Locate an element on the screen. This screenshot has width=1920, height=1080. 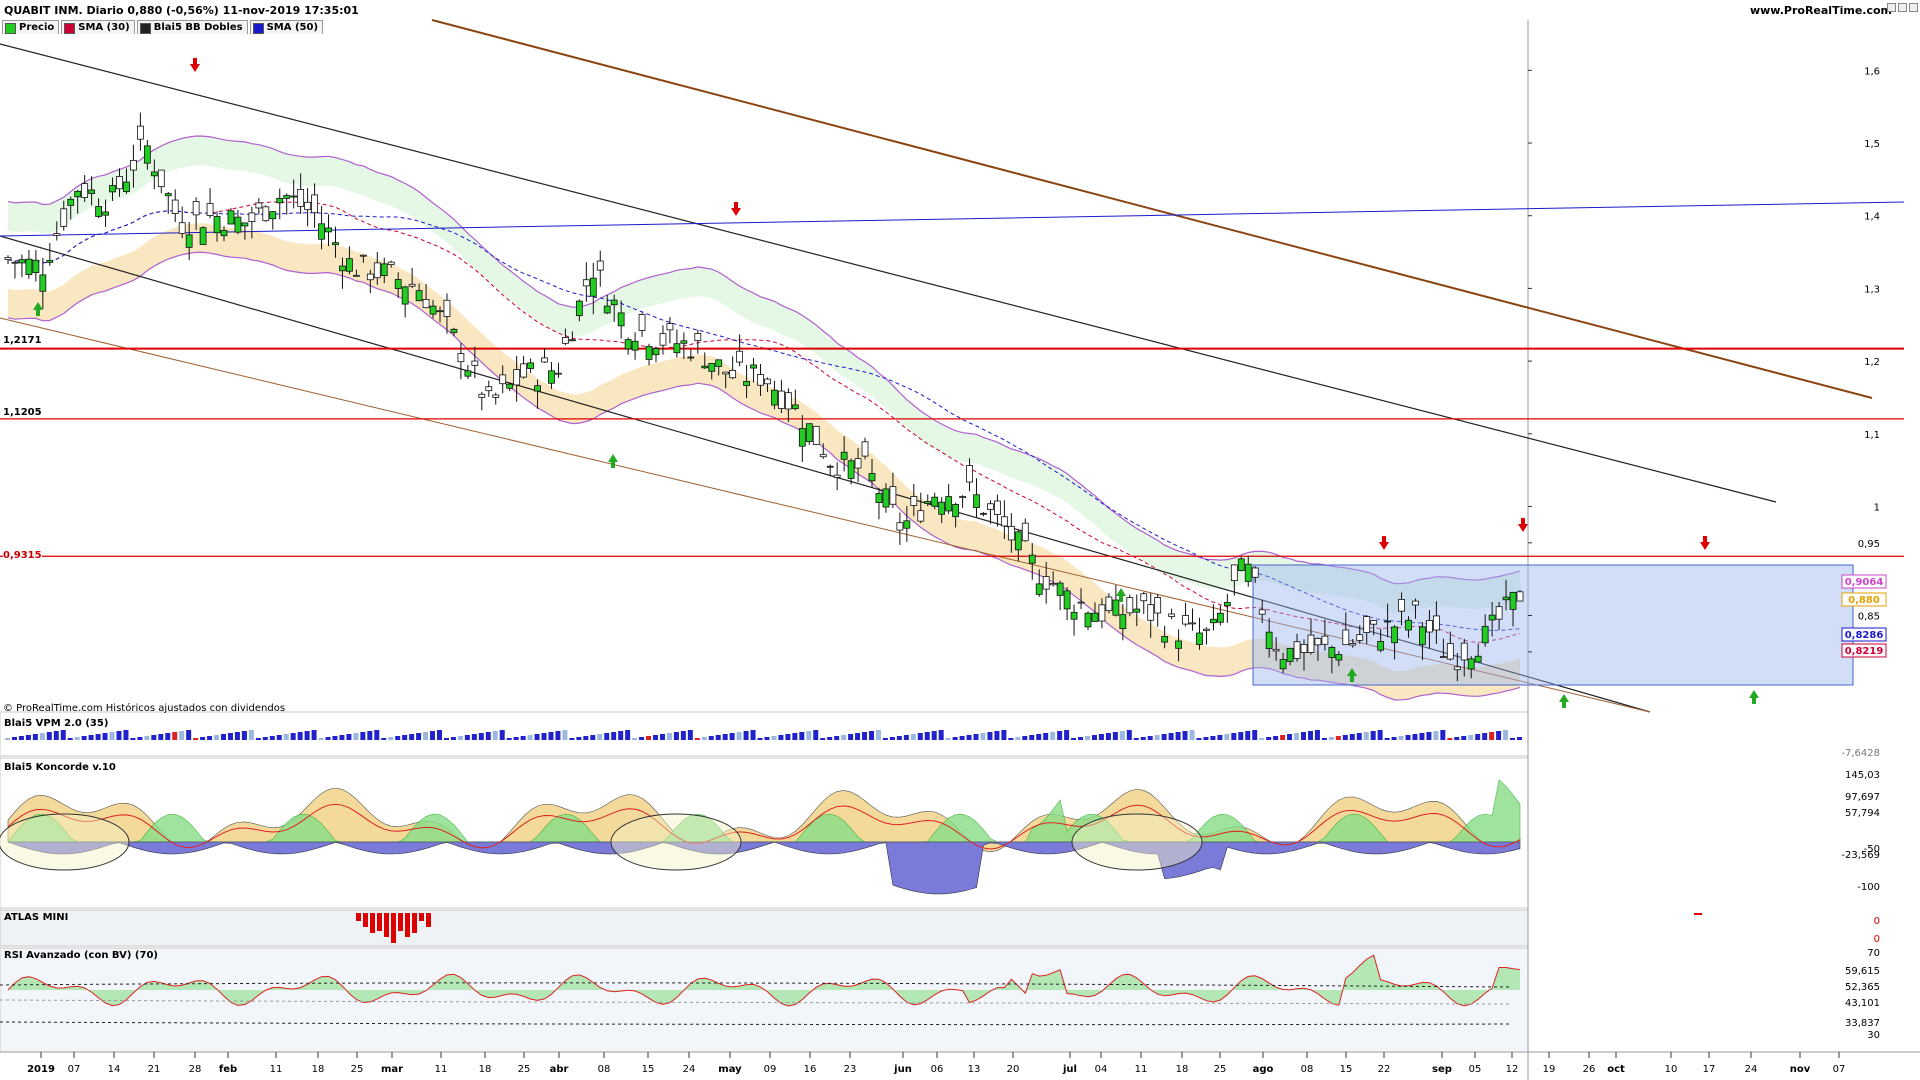
rsi-tick-label: 70 is located at coordinates (1873, 953).